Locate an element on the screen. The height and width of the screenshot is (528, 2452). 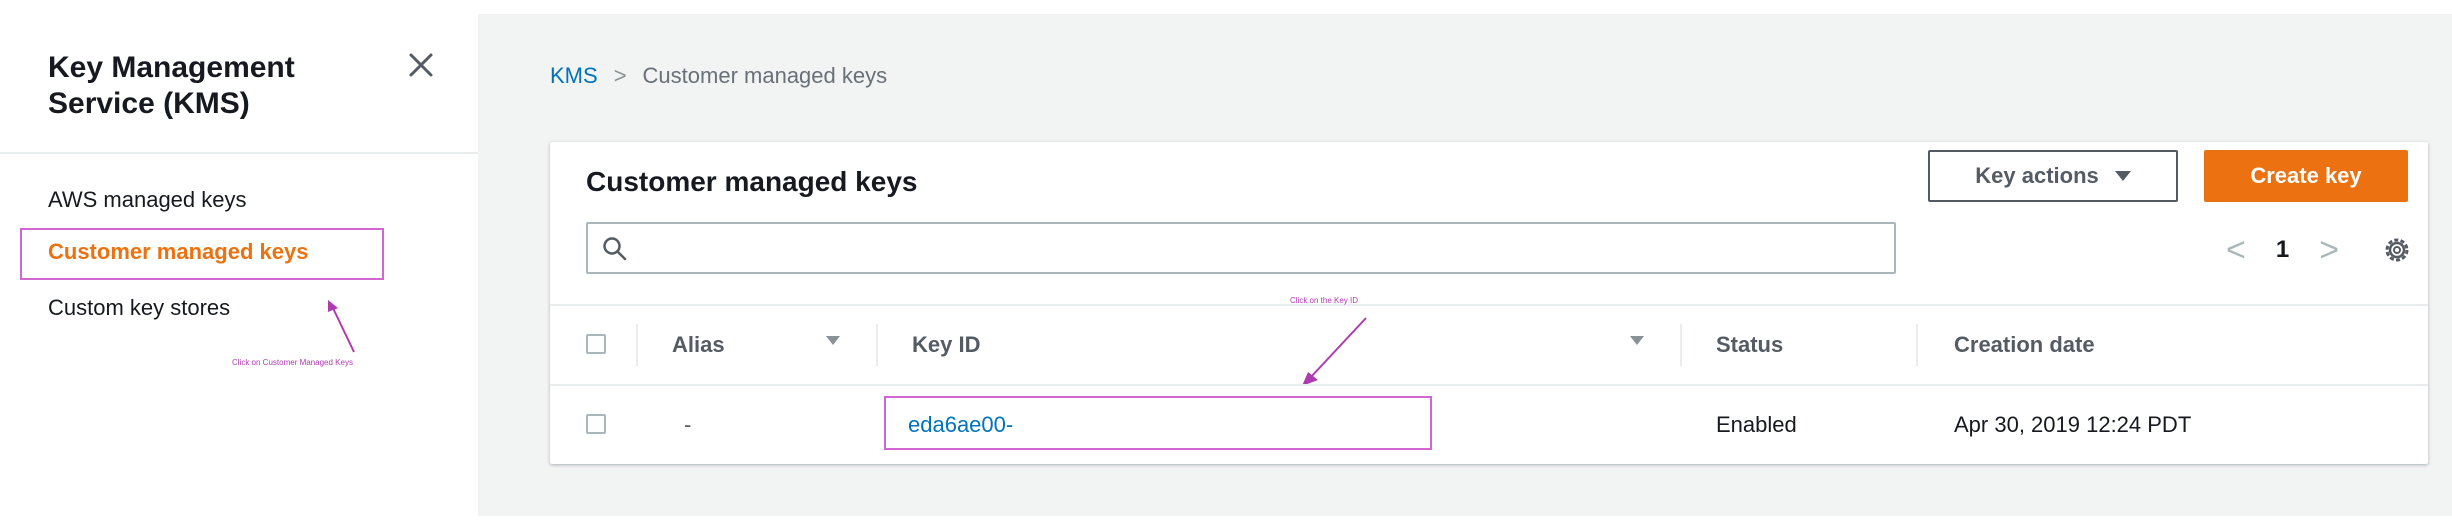
sidebar-item-aws-managed-keys: AWS managed keys is located at coordinates (147, 200).